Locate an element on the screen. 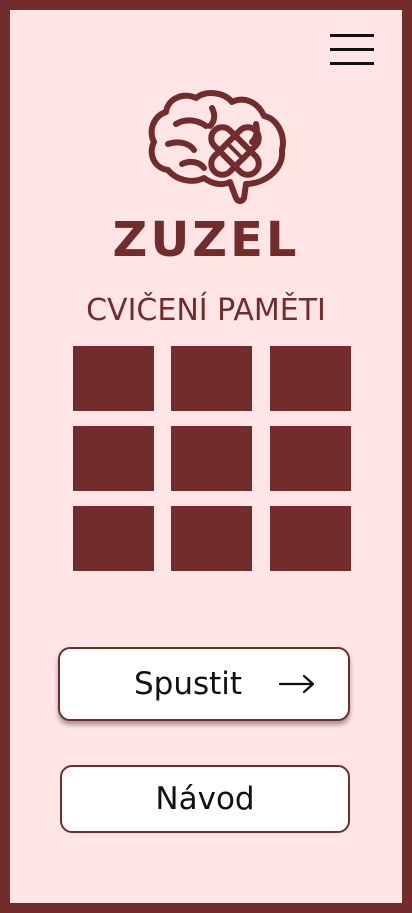  arrow-right-icon is located at coordinates (296, 684).